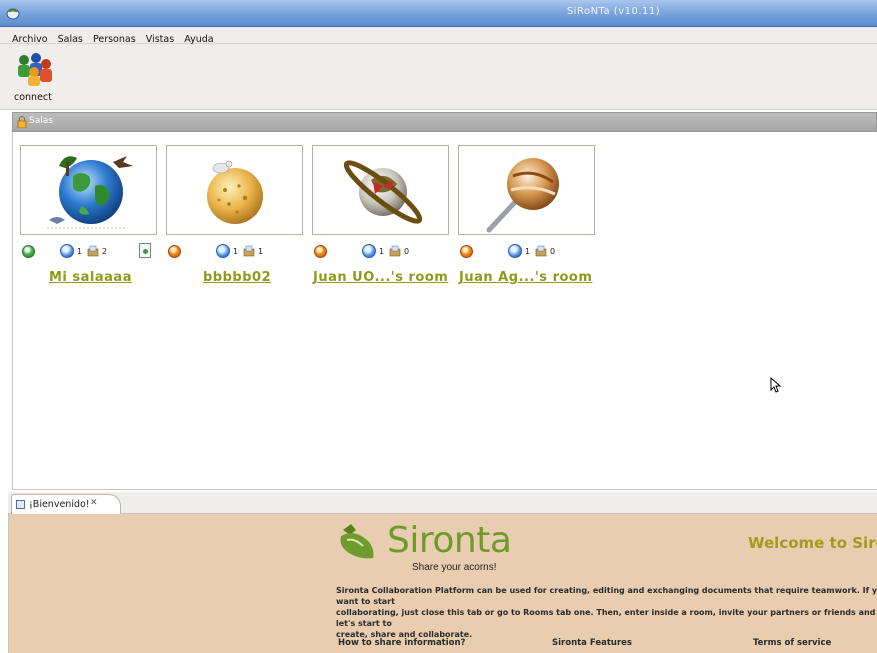 The image size is (877, 653). What do you see at coordinates (522, 195) in the screenshot?
I see `lollipop-icon` at bounding box center [522, 195].